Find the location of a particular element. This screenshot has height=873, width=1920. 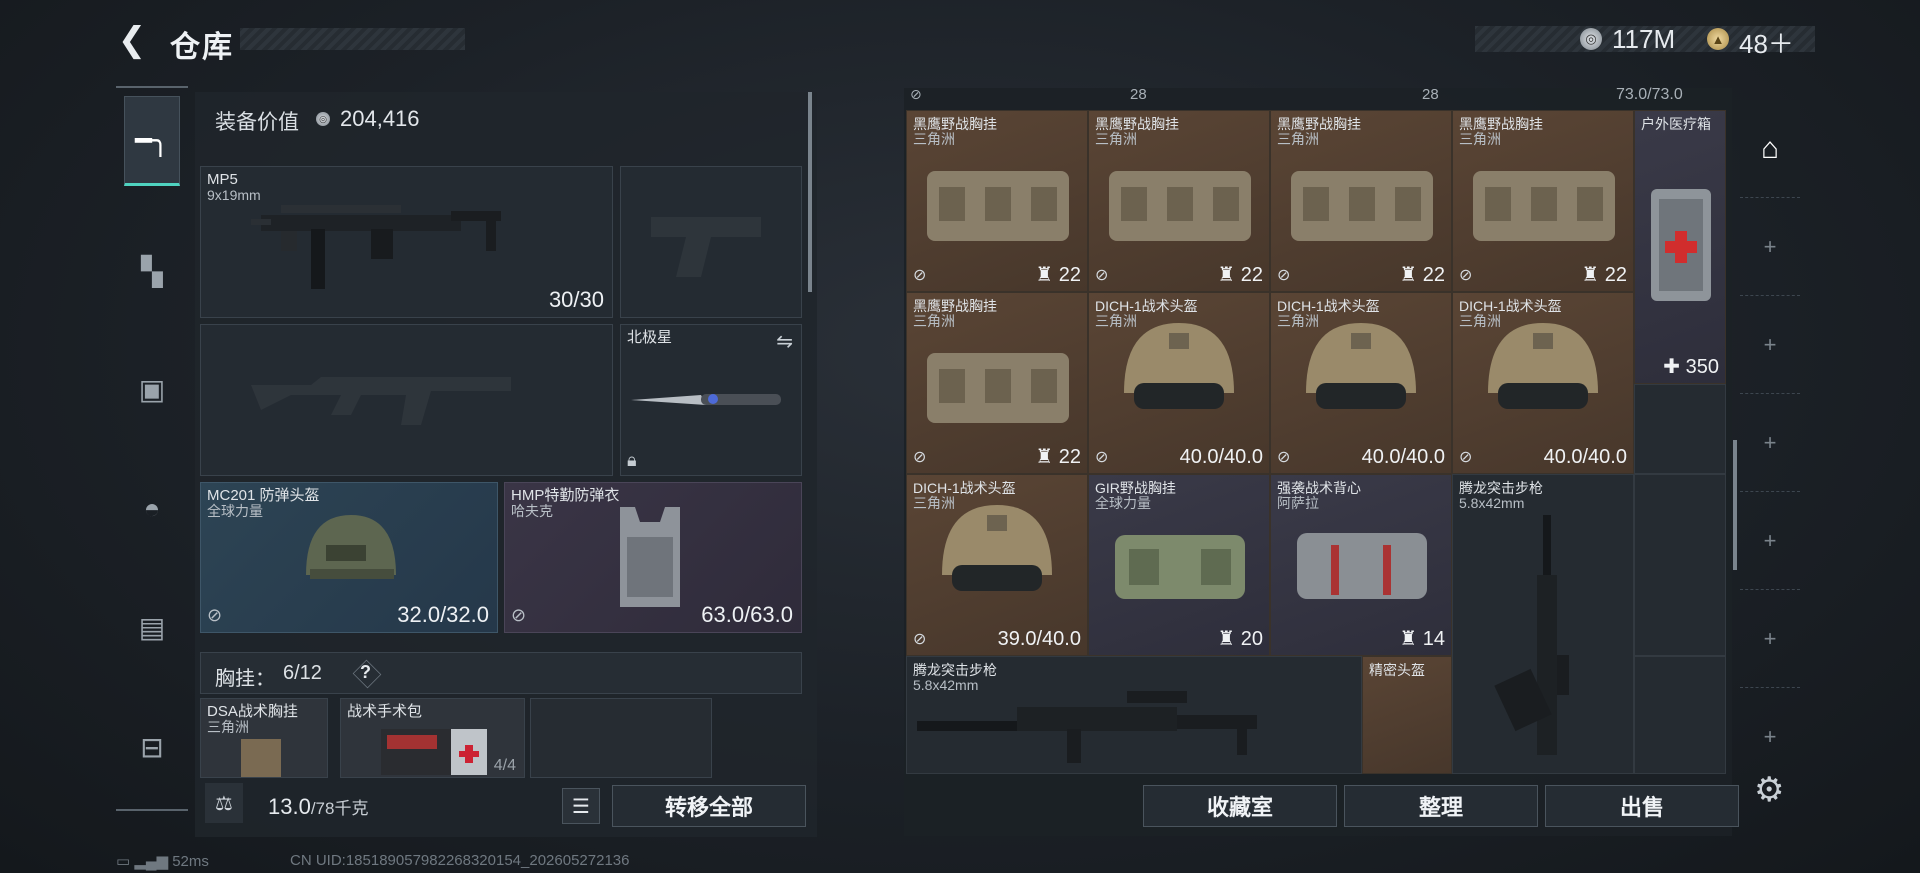

inventory-item: 精密头盔 is located at coordinates (1407, 715).